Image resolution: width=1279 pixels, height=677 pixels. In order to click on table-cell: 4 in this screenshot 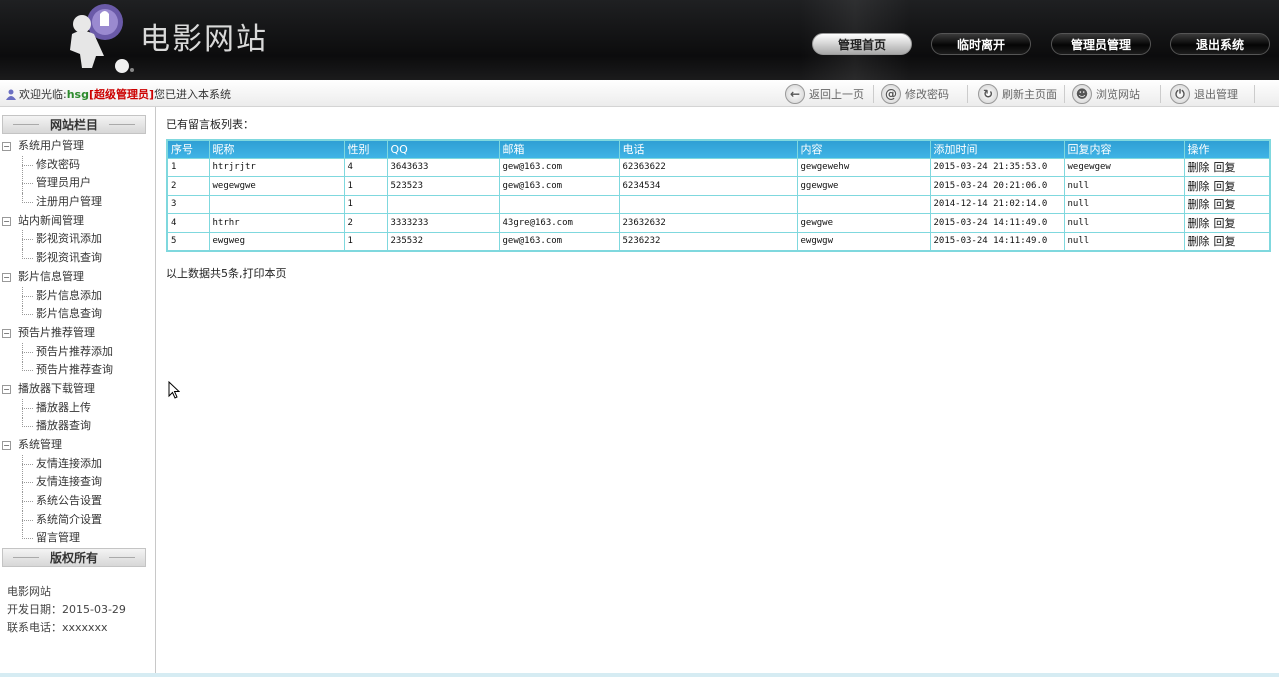, I will do `click(188, 223)`.